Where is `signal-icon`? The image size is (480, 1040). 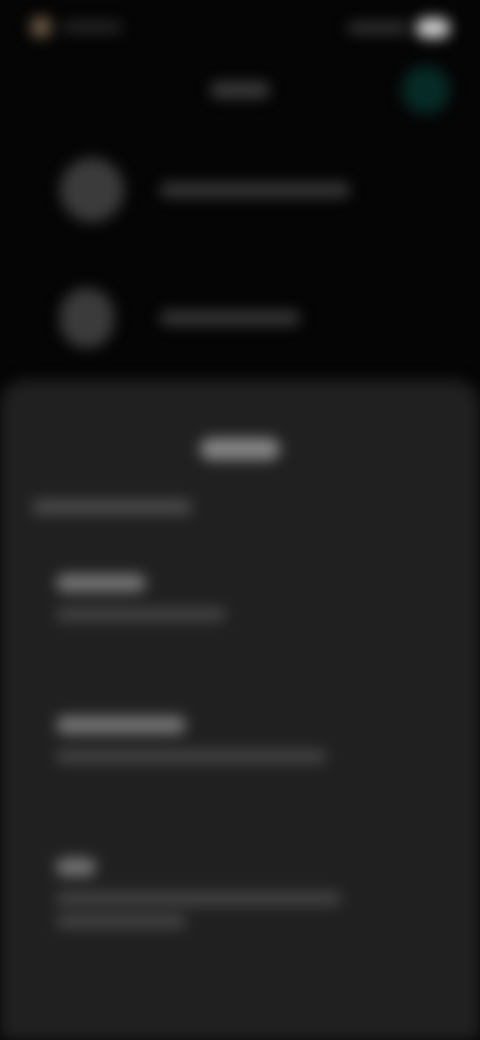 signal-icon is located at coordinates (378, 28).